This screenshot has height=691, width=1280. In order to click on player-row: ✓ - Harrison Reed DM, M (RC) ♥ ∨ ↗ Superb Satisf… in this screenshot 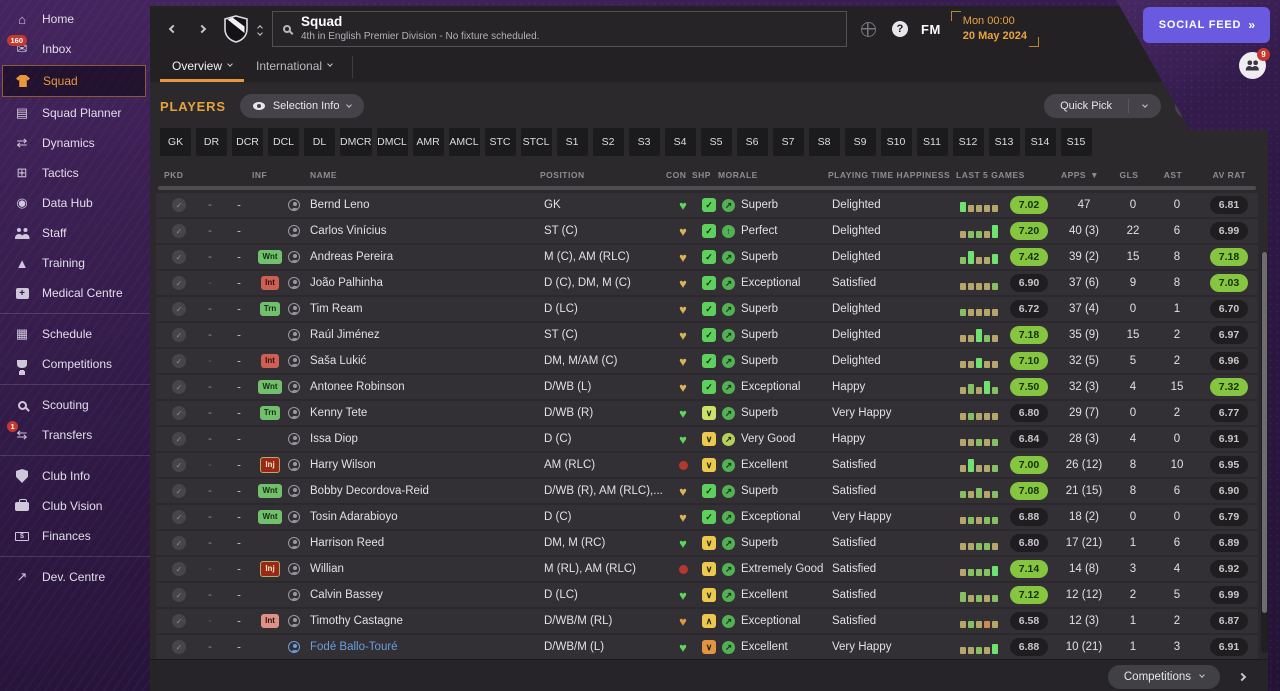, I will do `click(707, 543)`.